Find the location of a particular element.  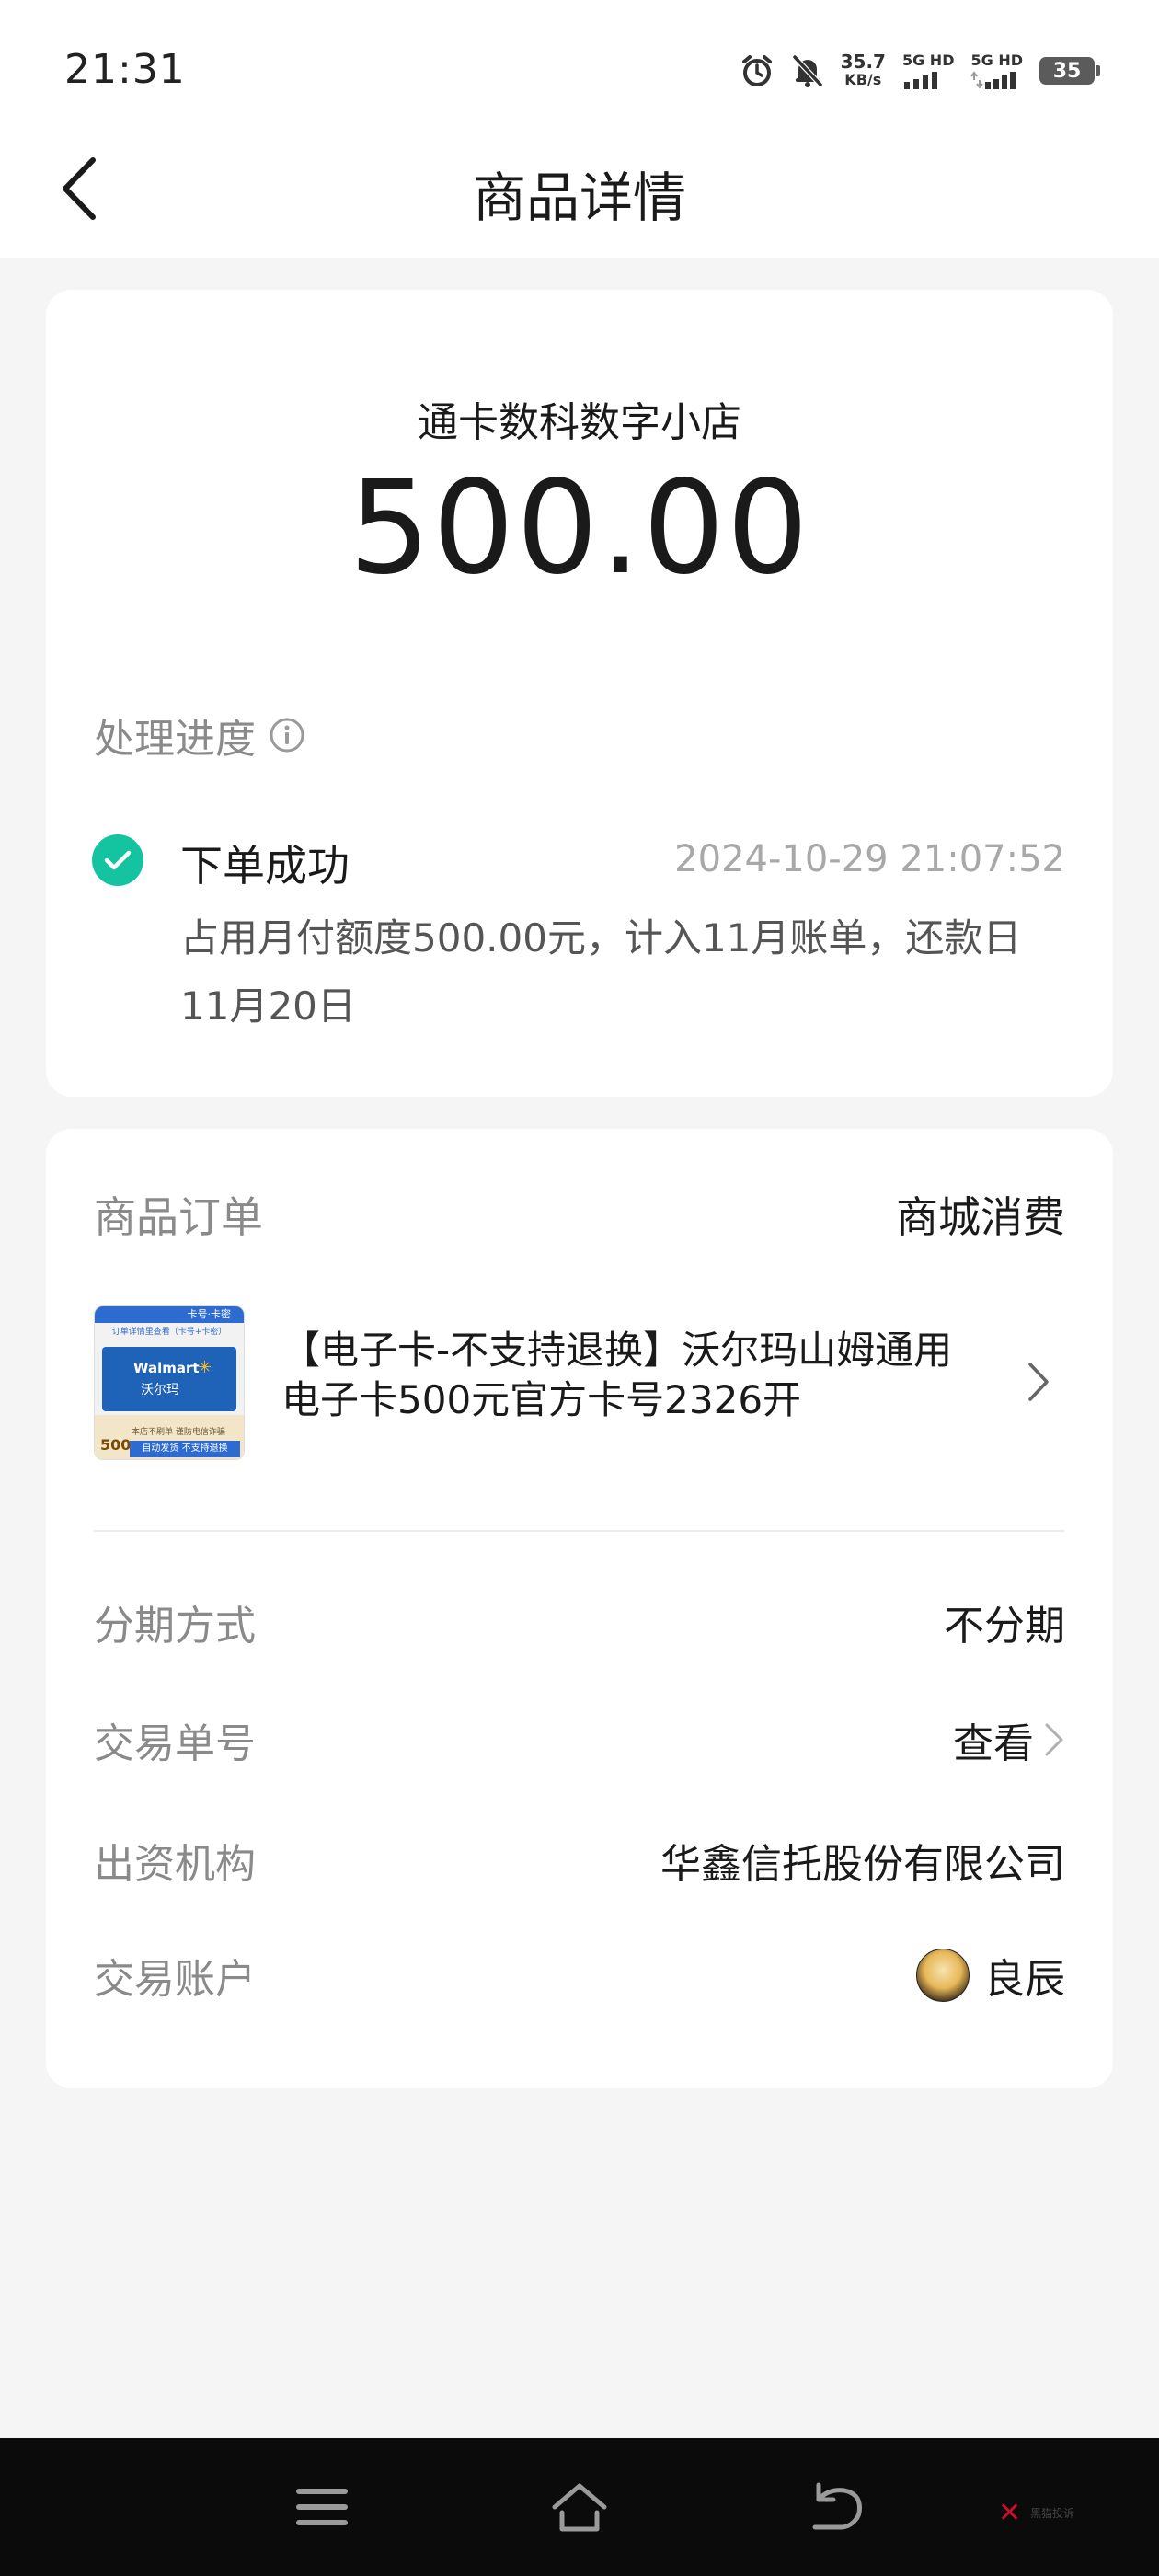

installment-label: 分期方式 is located at coordinates (175, 1626).